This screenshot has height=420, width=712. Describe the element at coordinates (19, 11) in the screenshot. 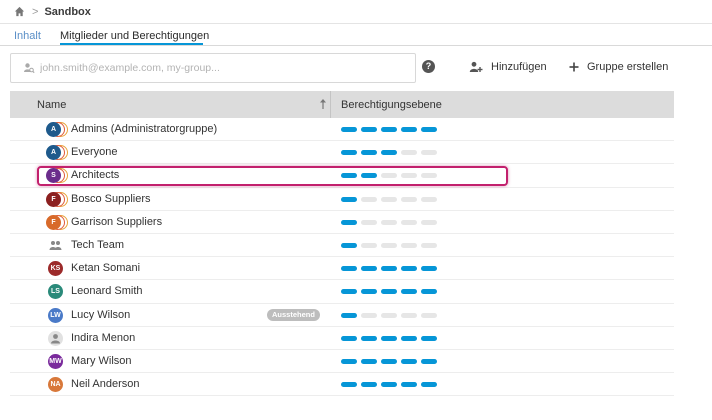

I see `home-icon` at that location.